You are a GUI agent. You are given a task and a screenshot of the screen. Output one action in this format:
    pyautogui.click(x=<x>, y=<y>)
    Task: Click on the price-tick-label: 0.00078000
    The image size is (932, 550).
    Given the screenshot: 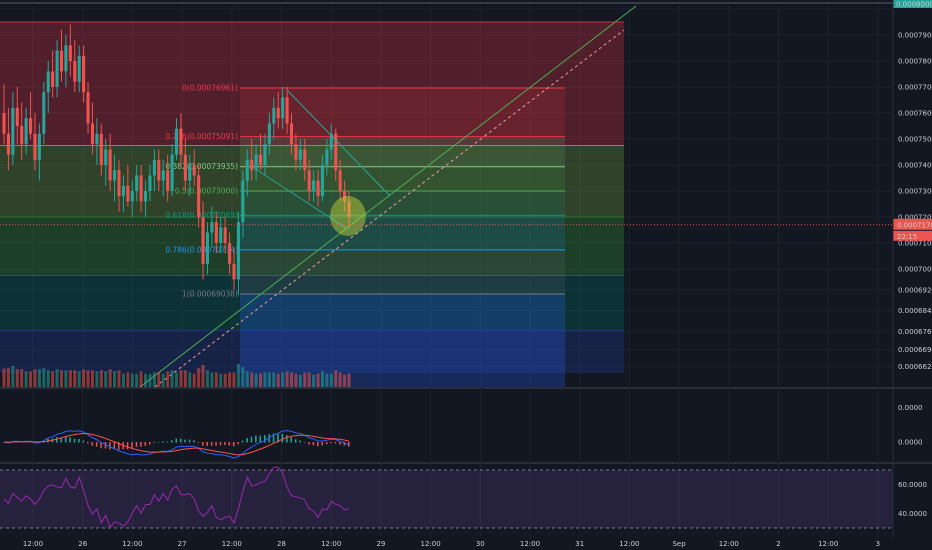 What is the action you would take?
    pyautogui.click(x=915, y=62)
    